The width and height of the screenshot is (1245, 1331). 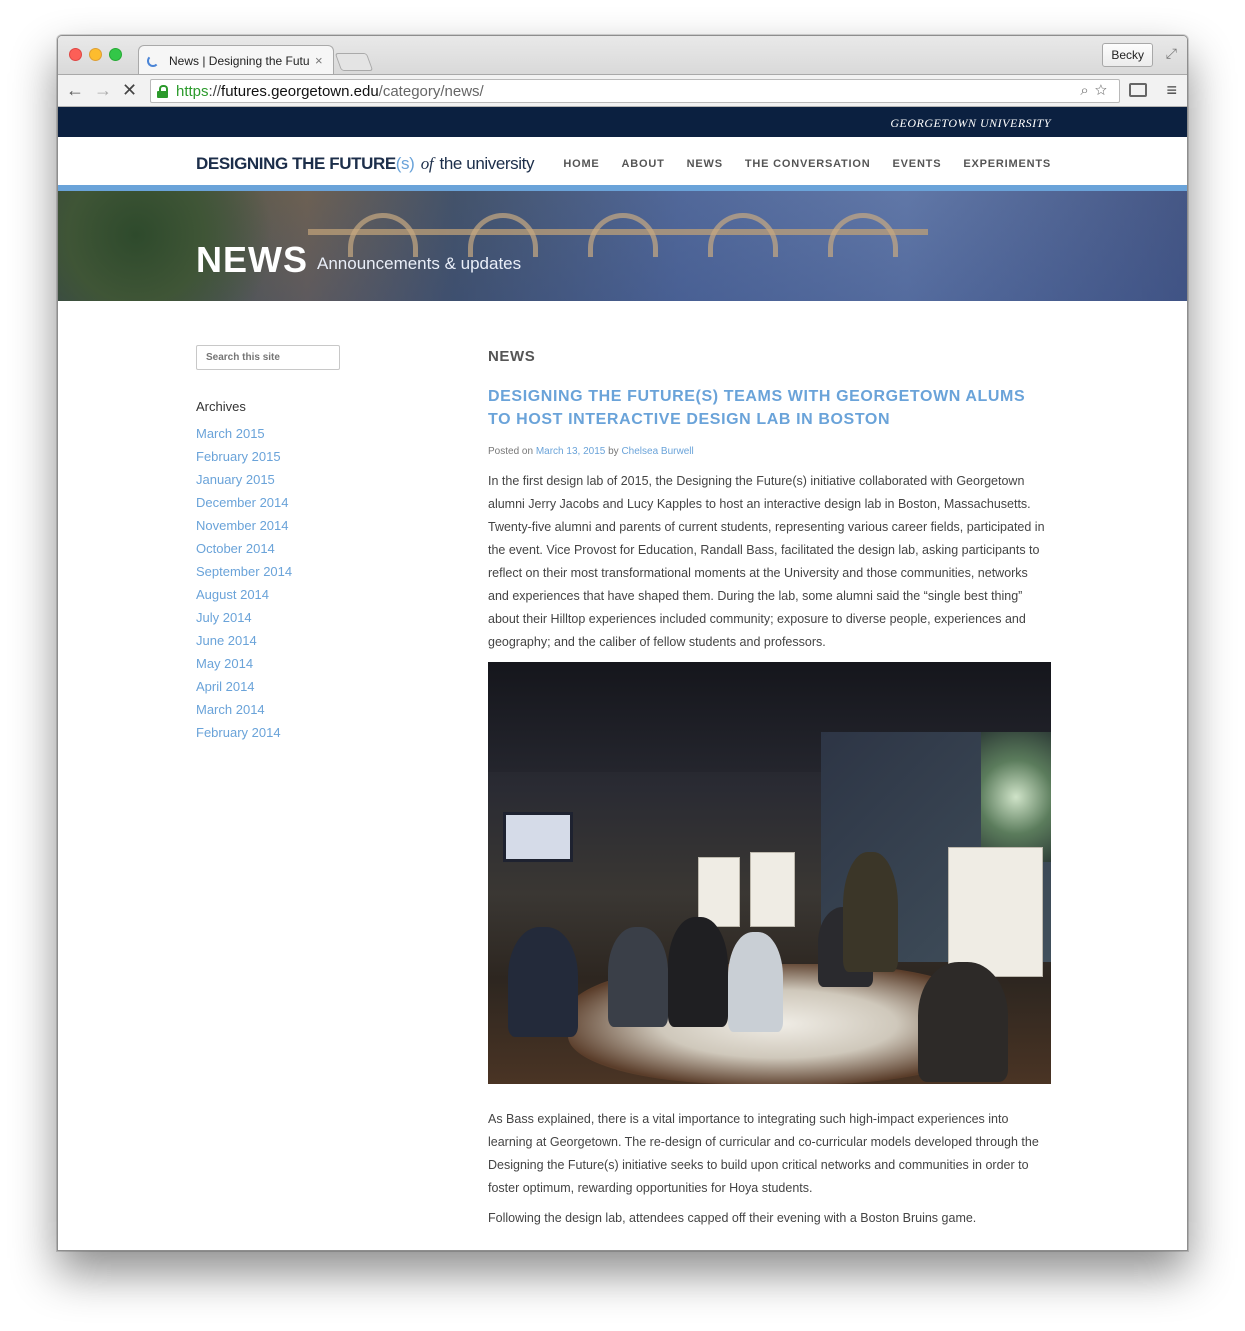 What do you see at coordinates (581, 164) in the screenshot?
I see `nav-home: HOME` at bounding box center [581, 164].